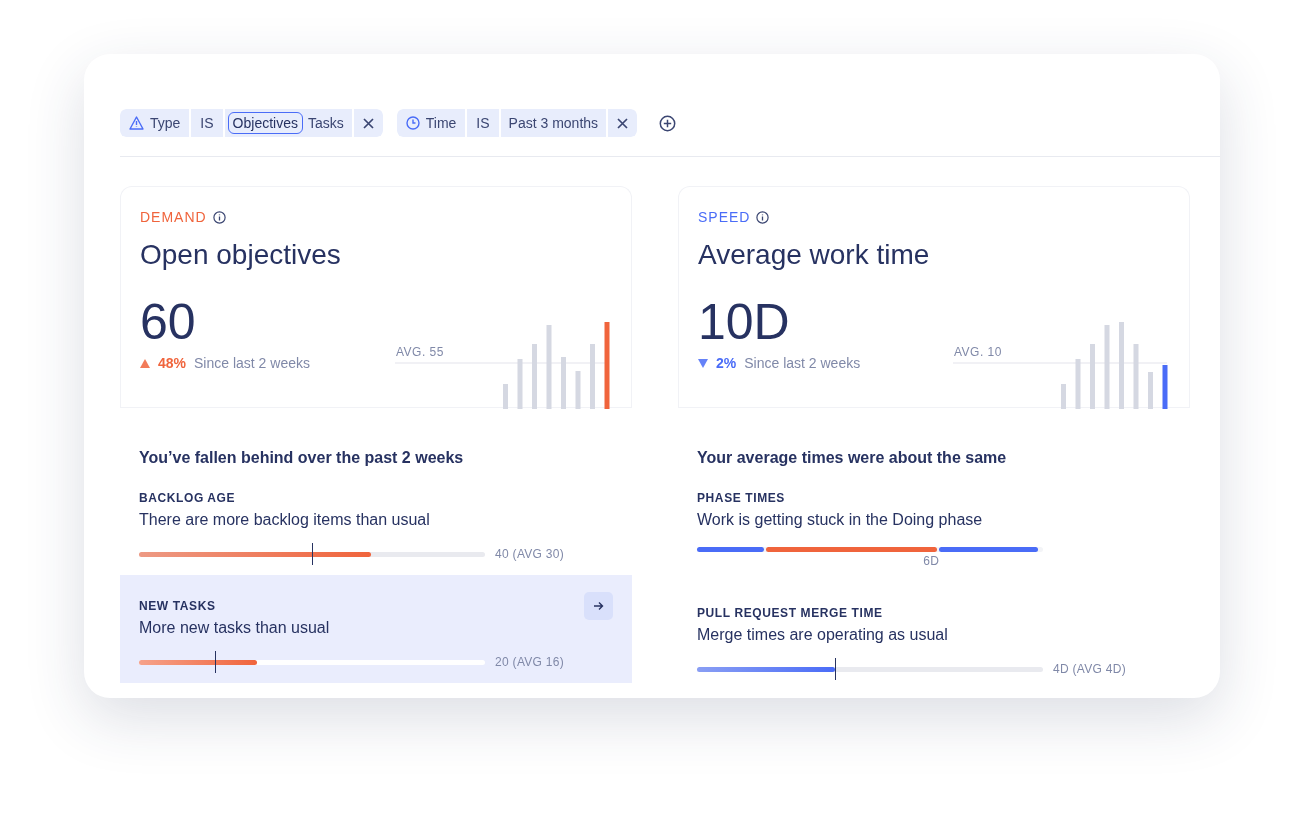 The height and width of the screenshot is (813, 1305). Describe the element at coordinates (235, 628) in the screenshot. I see `metric-description: More new tasks than usual` at that location.